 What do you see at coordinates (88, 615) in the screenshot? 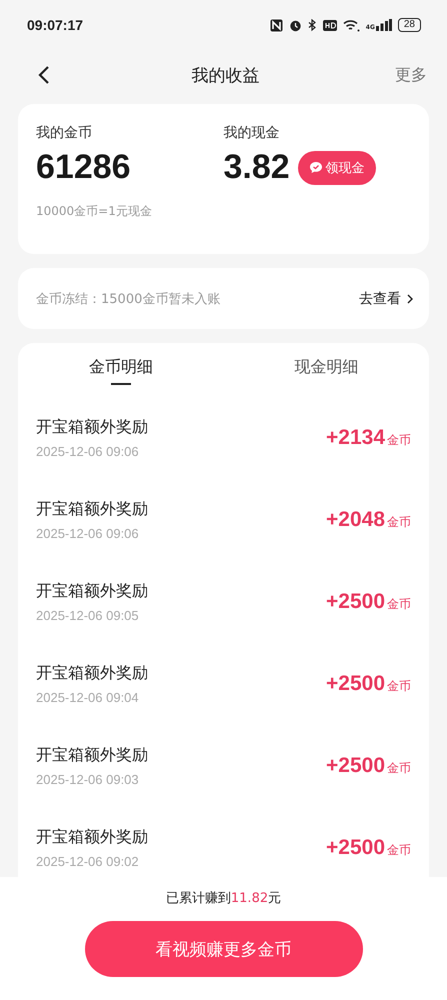
I see `record-time: 2025-12-06 09:05` at bounding box center [88, 615].